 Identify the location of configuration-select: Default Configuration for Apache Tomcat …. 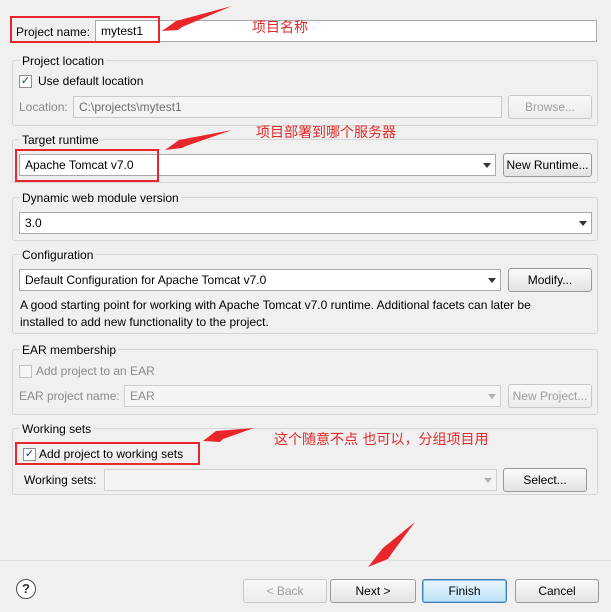
(260, 280).